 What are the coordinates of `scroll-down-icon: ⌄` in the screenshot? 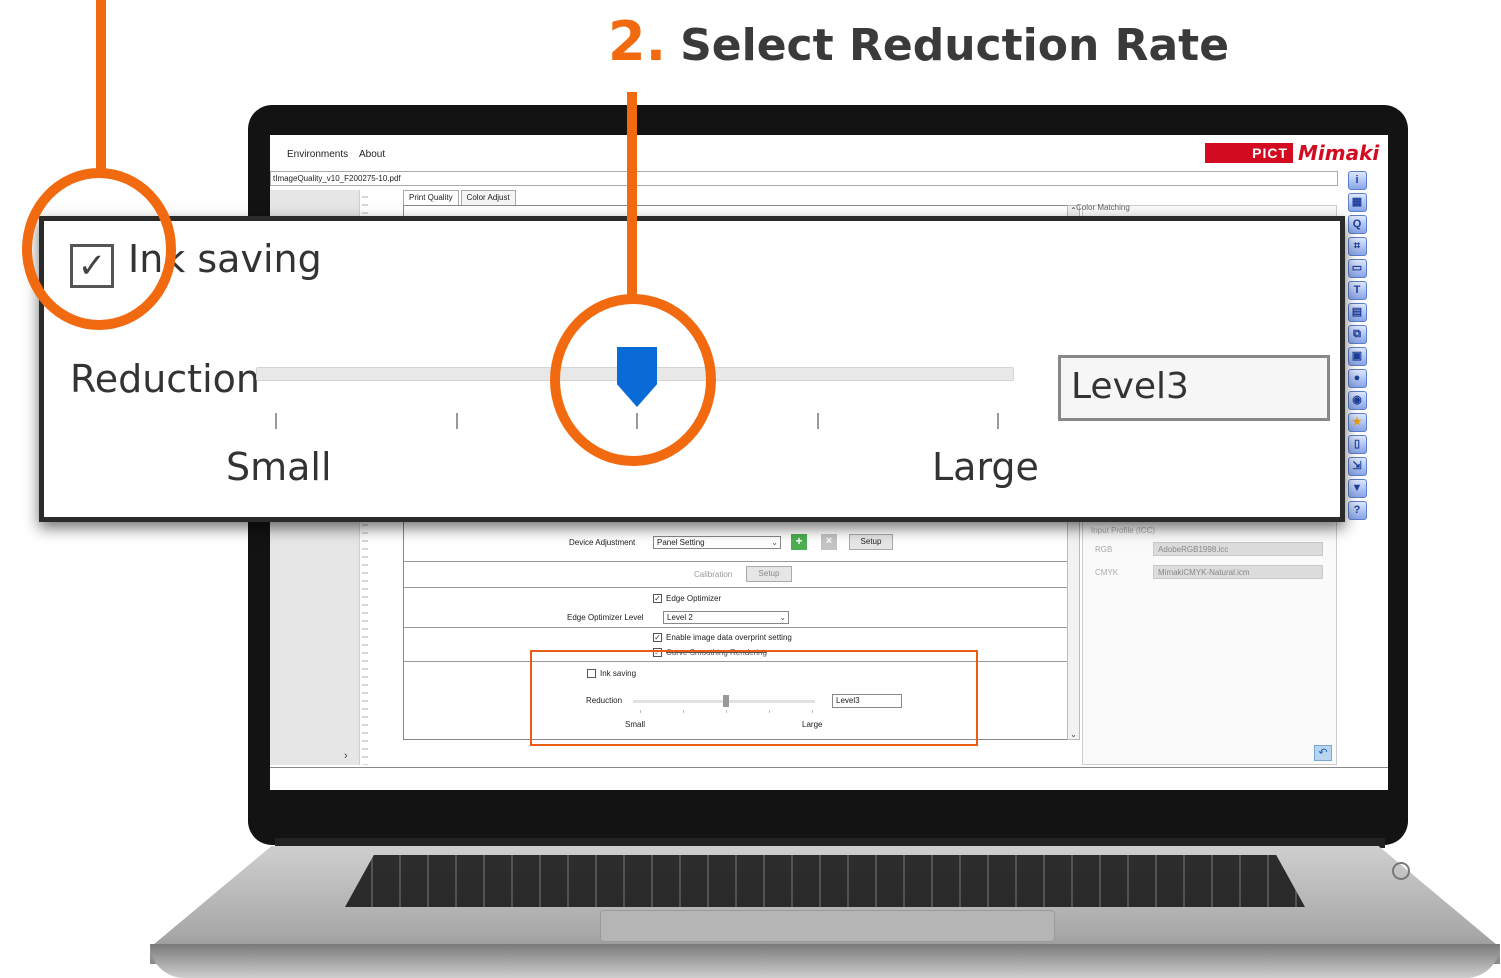 It's located at (1073, 734).